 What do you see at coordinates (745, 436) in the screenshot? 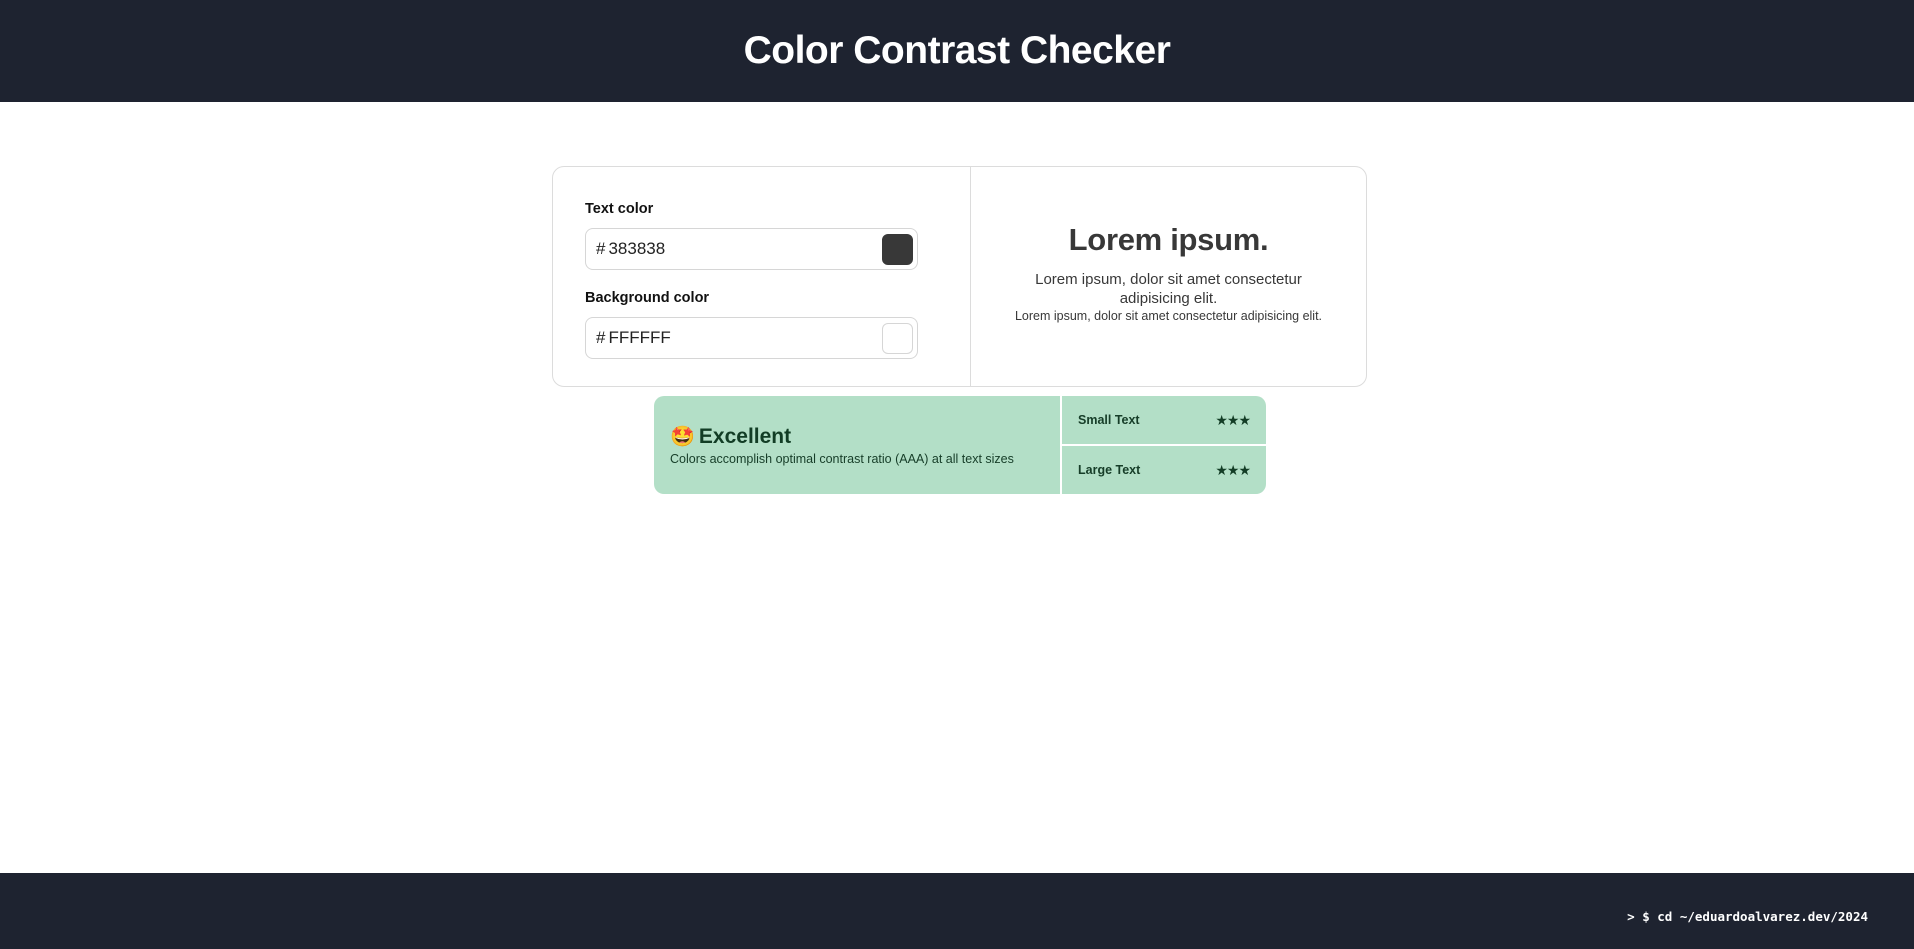
I see `verdict-label: Excellent` at bounding box center [745, 436].